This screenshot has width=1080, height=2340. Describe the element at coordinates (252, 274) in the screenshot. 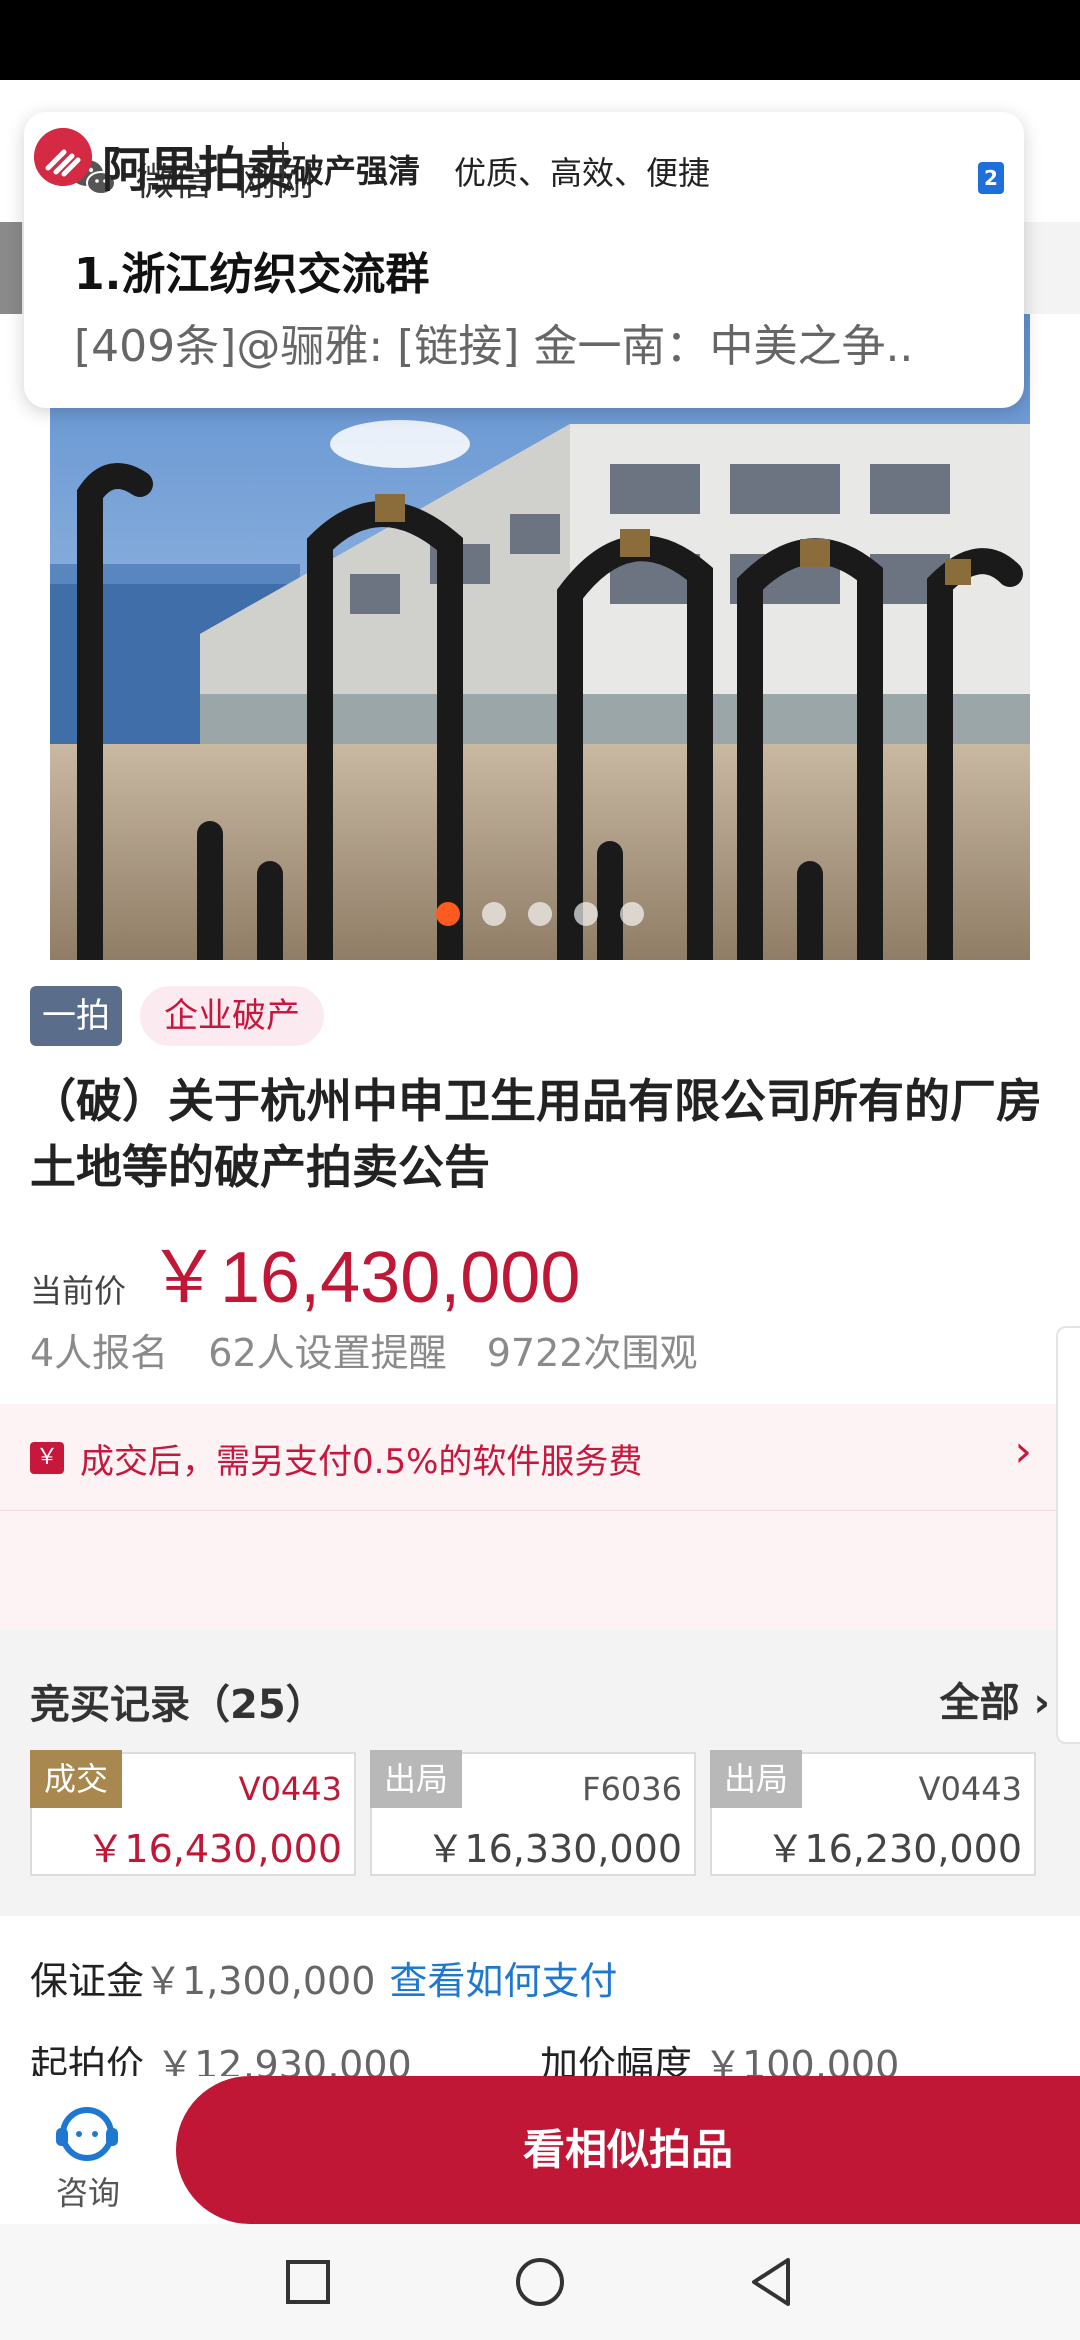

I see `notification-title: 1.浙江纺织交流群` at that location.